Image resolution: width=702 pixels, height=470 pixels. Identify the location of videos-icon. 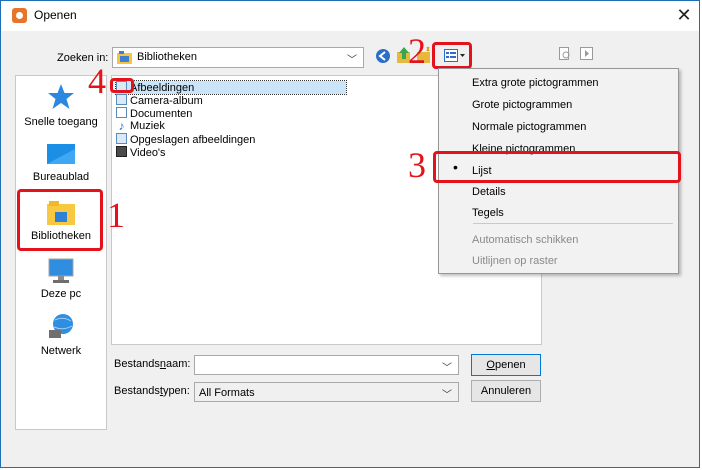
(121, 151).